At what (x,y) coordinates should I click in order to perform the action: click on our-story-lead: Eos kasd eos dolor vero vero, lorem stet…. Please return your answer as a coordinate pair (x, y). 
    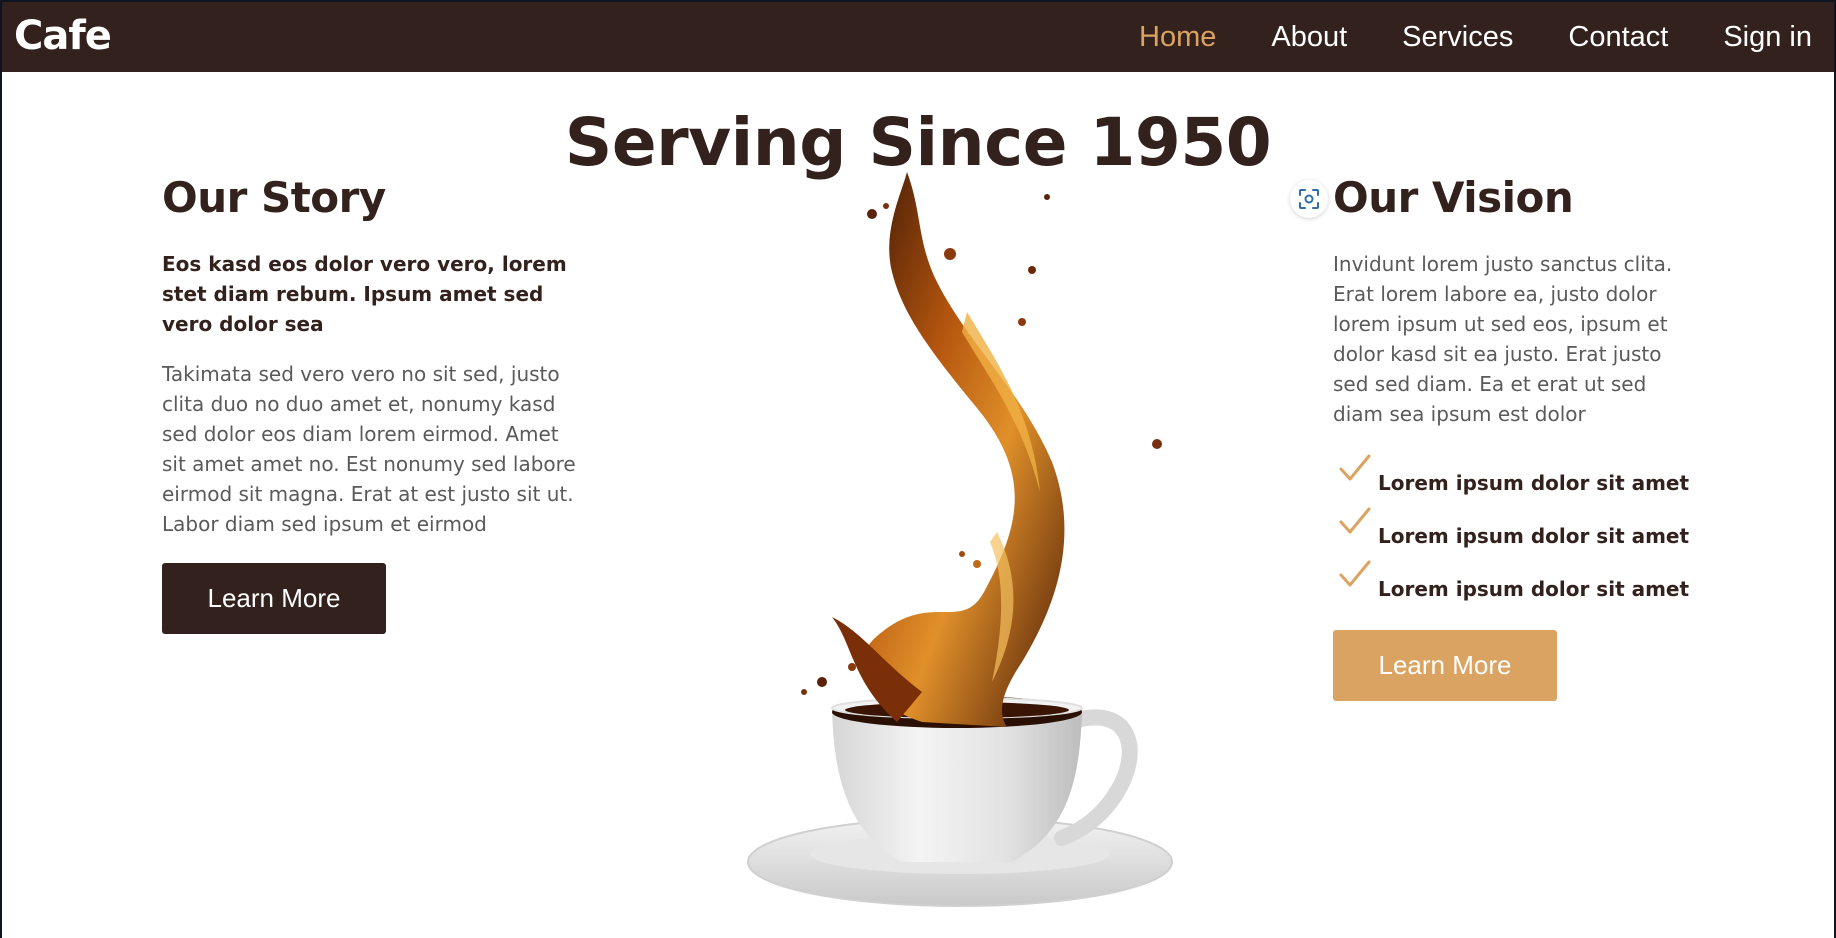
    Looking at the image, I should click on (364, 294).